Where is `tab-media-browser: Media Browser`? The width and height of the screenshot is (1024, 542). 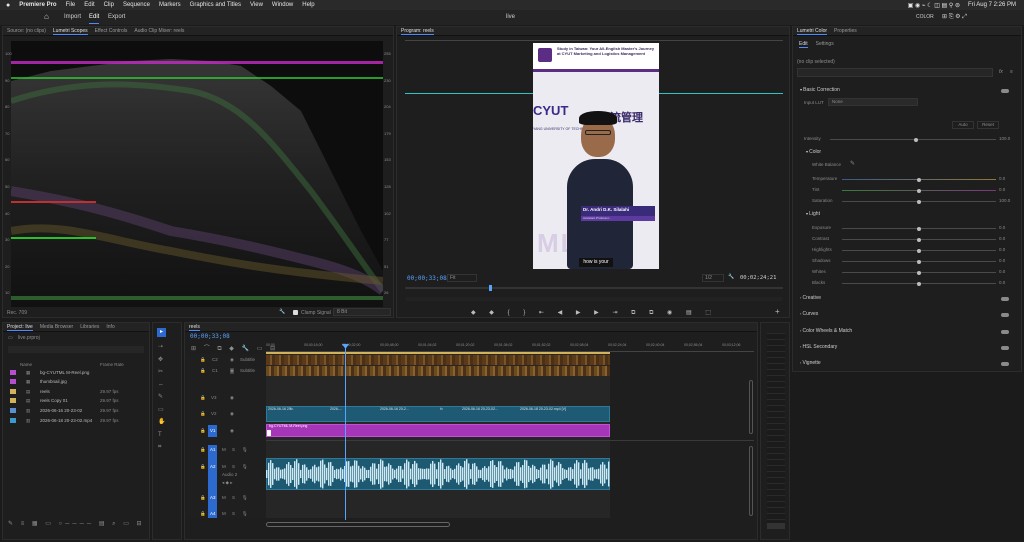
tab-media-browser: Media Browser is located at coordinates (56, 327).